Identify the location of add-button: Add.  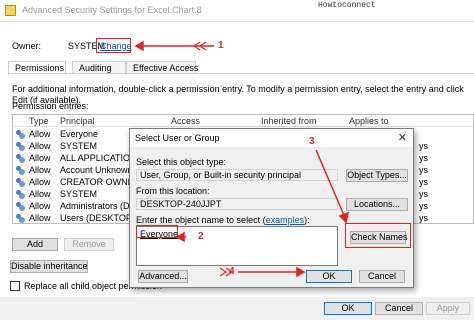
(35, 244).